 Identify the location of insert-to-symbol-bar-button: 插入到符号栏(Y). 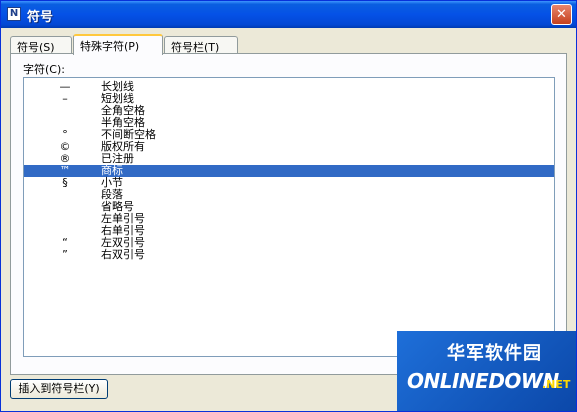
(59, 389).